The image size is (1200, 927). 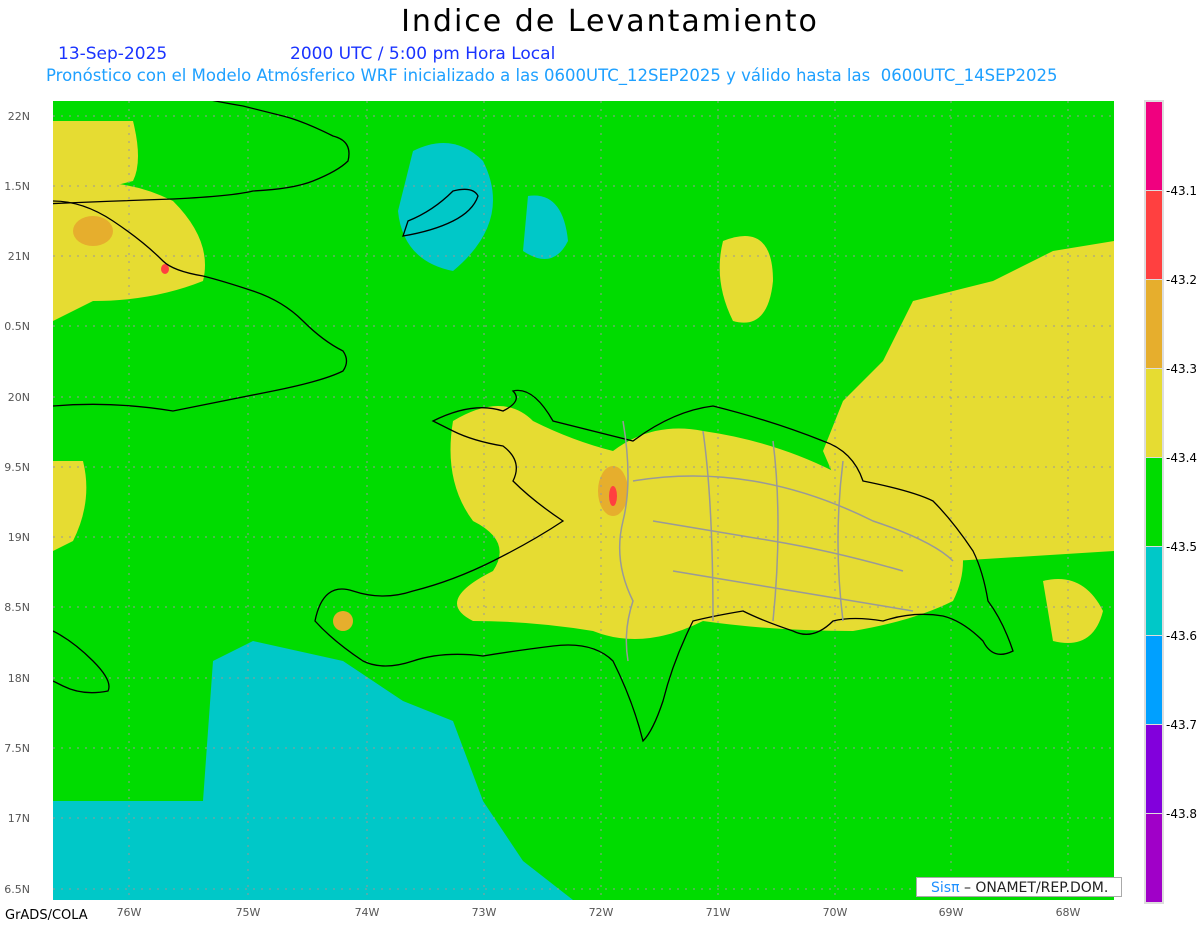 I want to click on colorbar-label: -43.2, so click(x=1182, y=280).